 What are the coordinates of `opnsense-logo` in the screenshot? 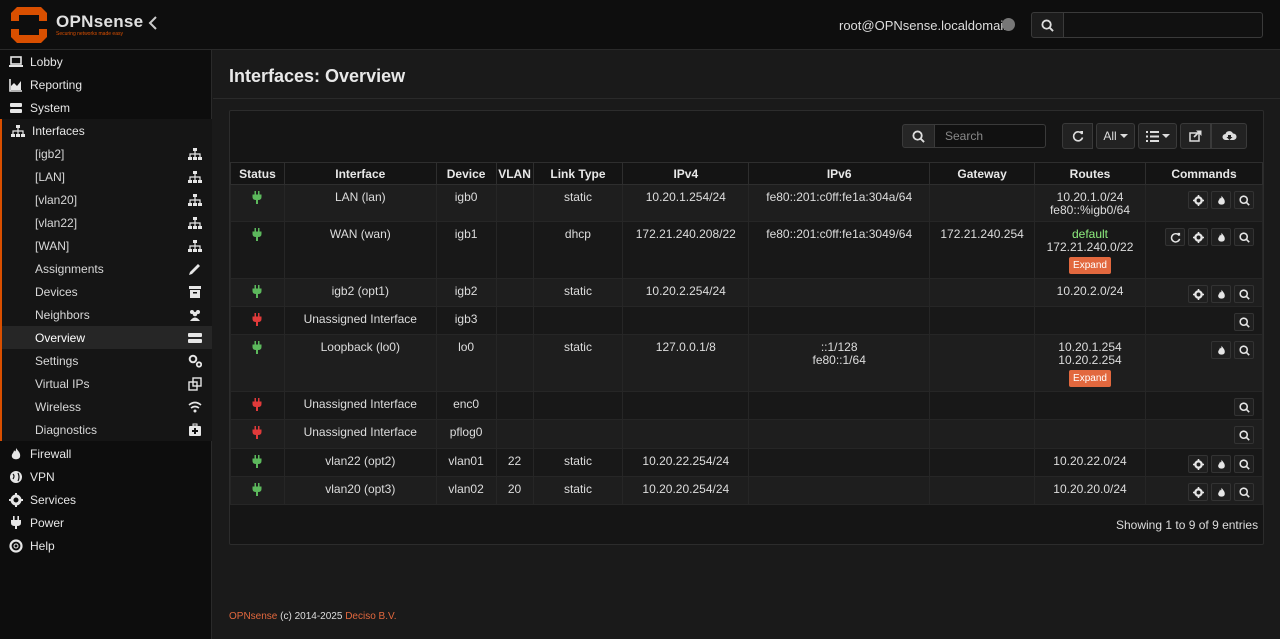 It's located at (29, 25).